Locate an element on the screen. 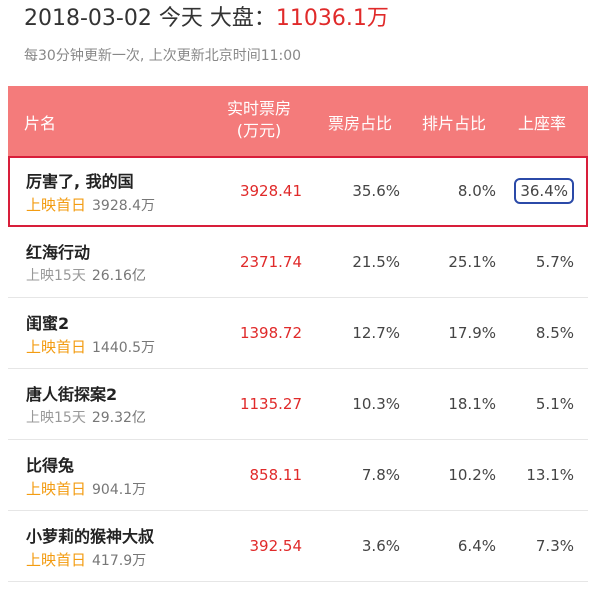 This screenshot has width=596, height=593. seat-rate: 36.4% is located at coordinates (544, 191).